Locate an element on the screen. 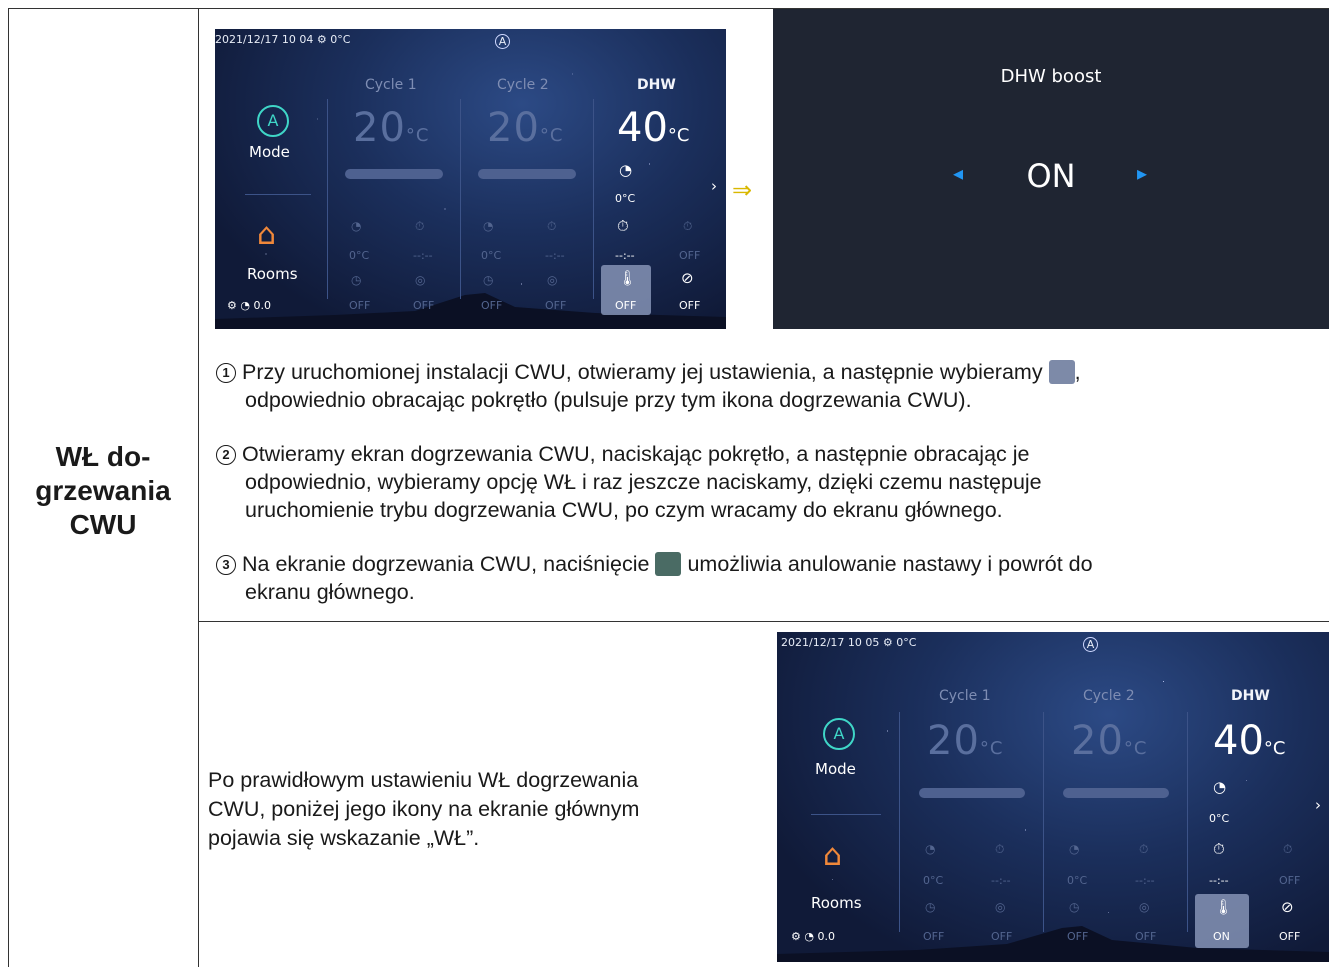 The image size is (1329, 967). table-row-divider is located at coordinates (763, 621).